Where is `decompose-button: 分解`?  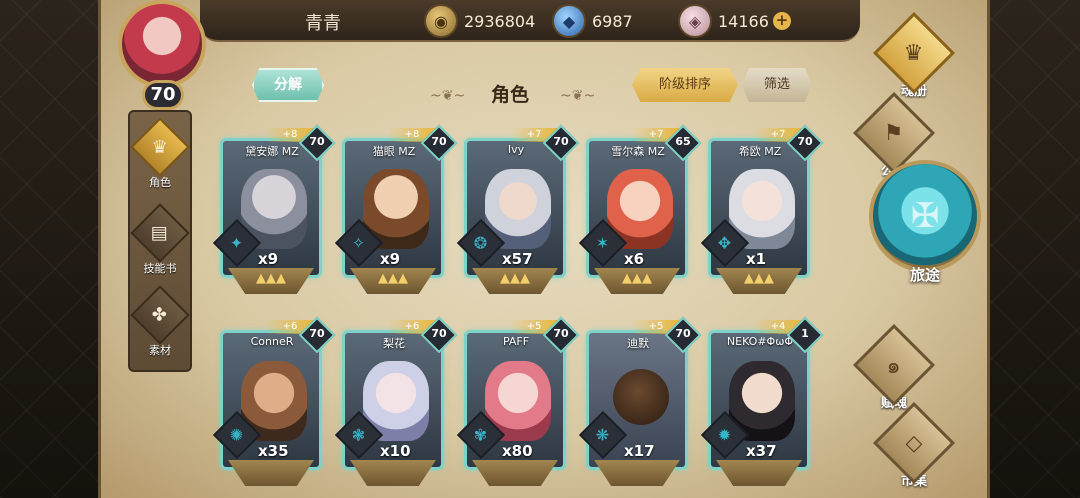 decompose-button: 分解 is located at coordinates (288, 85).